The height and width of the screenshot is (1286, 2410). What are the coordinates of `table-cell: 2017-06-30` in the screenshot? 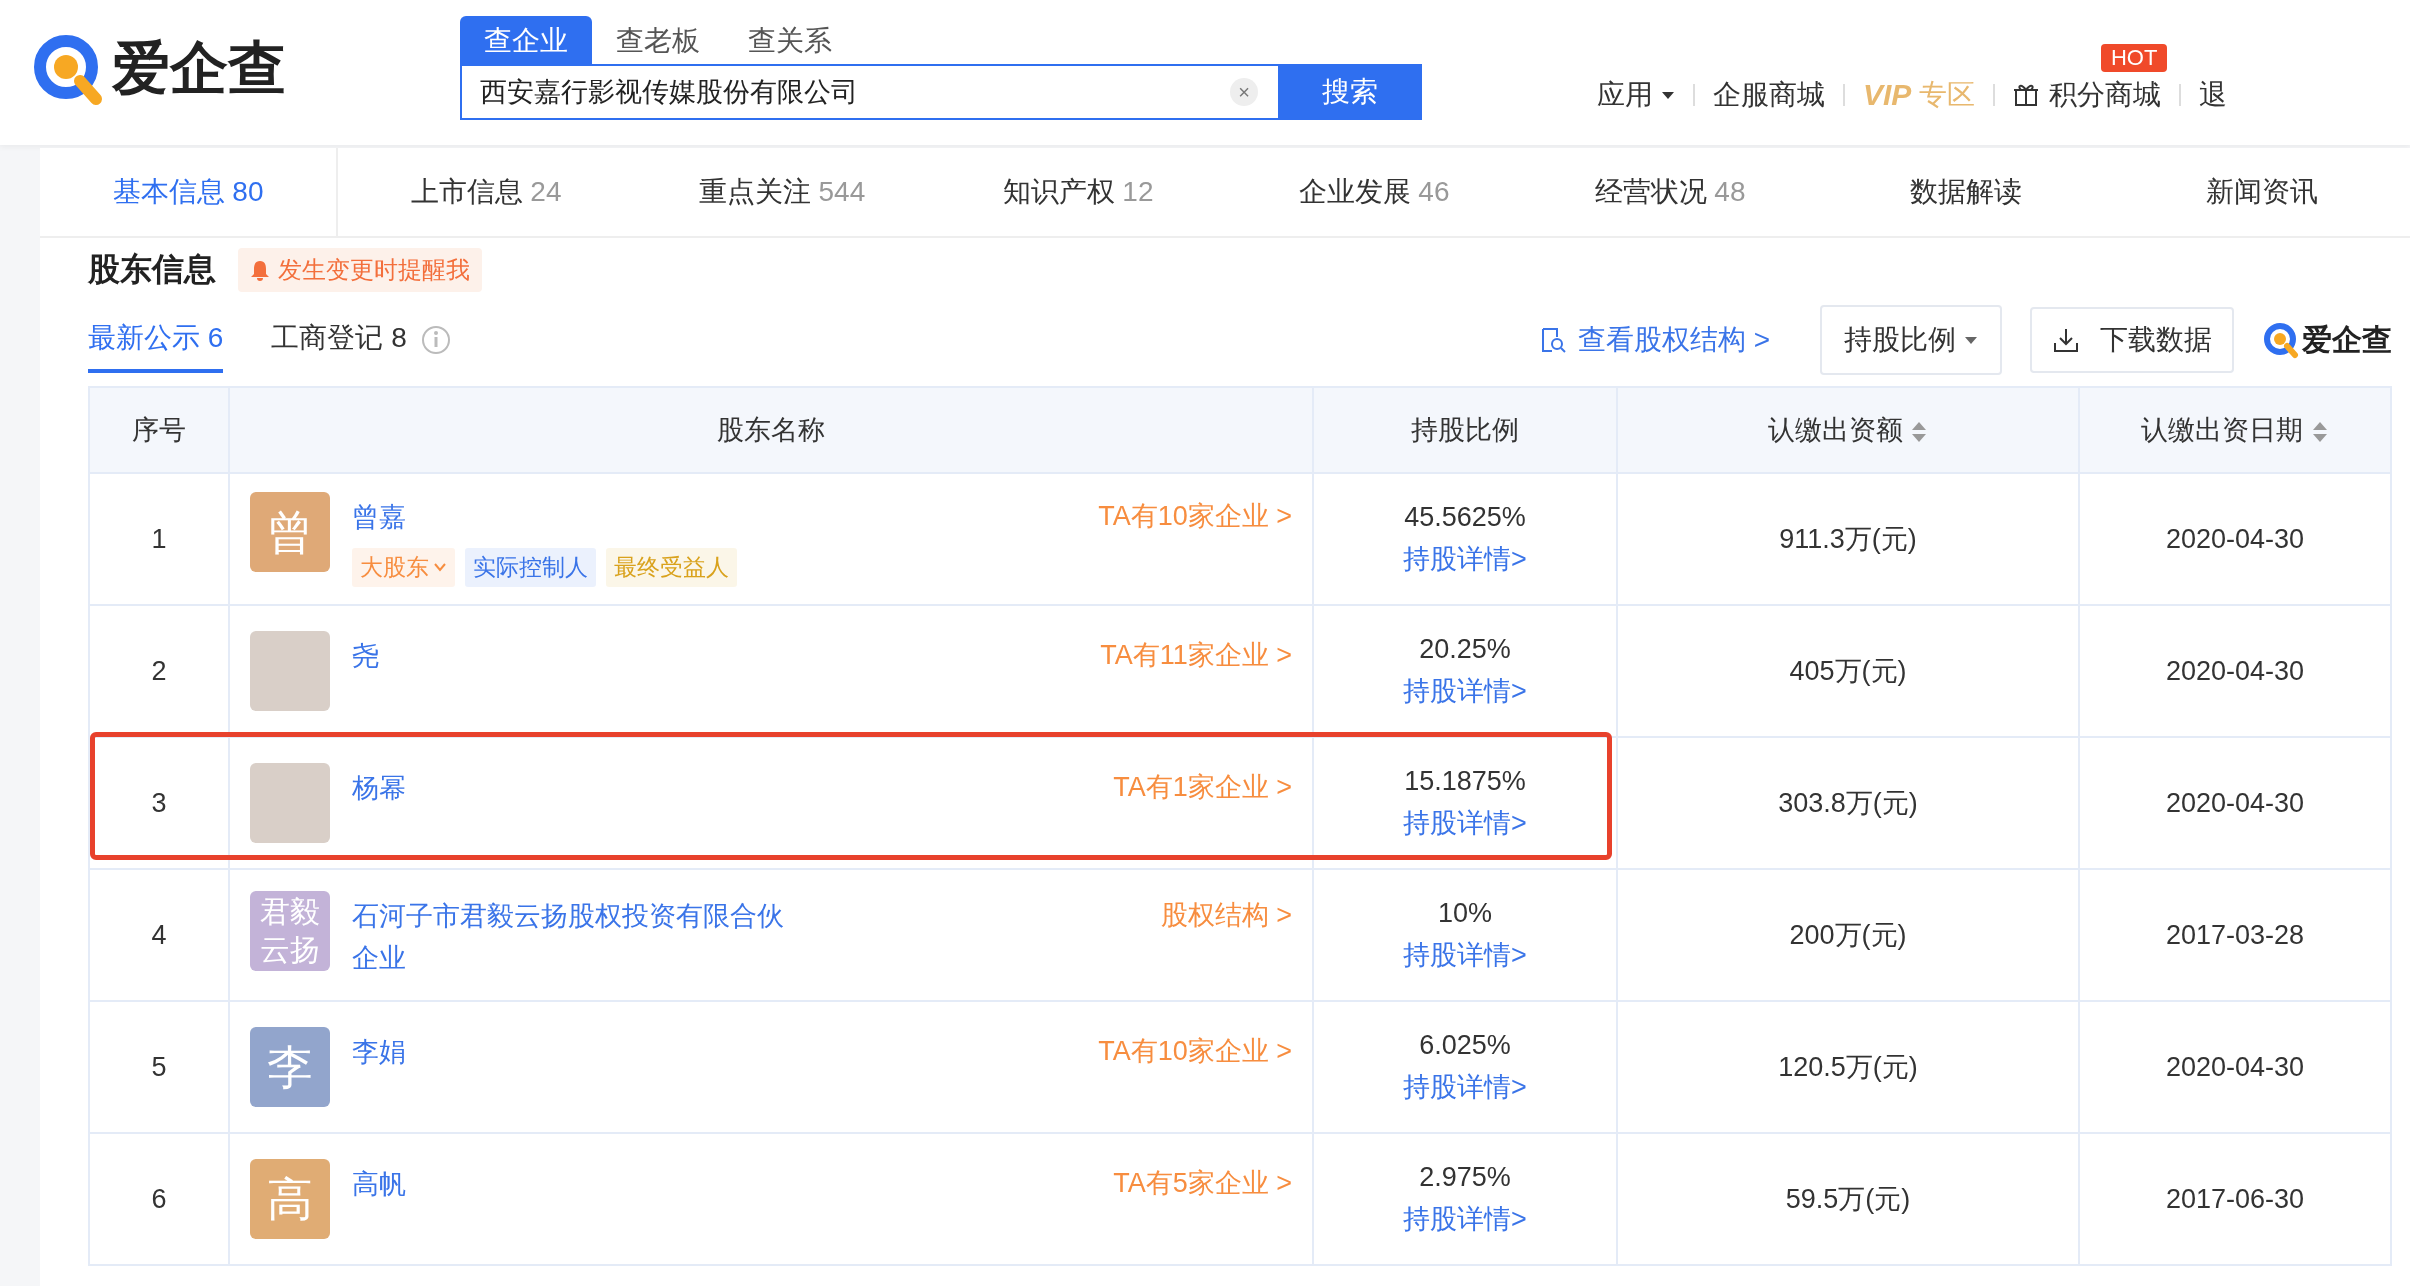 It's located at (2235, 1199).